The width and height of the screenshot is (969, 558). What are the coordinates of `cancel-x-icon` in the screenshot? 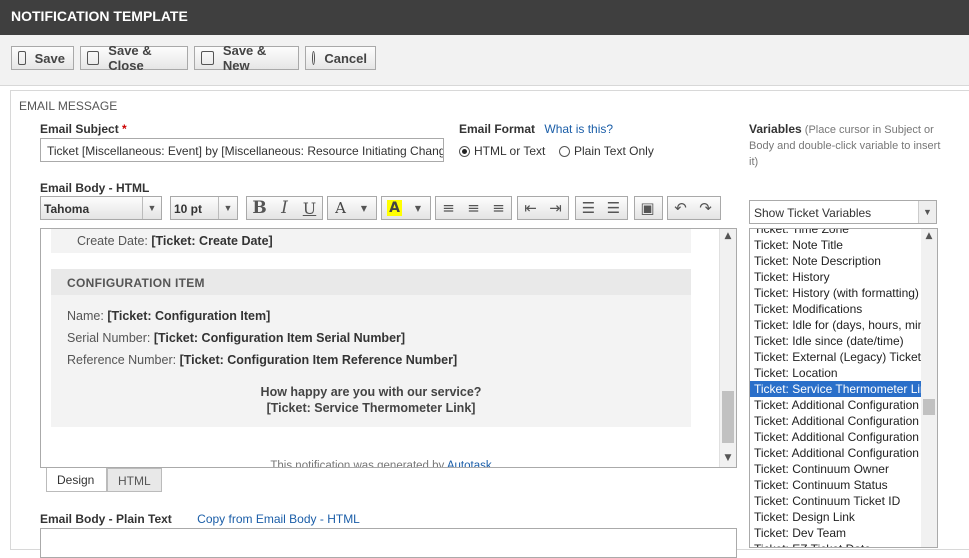 It's located at (314, 58).